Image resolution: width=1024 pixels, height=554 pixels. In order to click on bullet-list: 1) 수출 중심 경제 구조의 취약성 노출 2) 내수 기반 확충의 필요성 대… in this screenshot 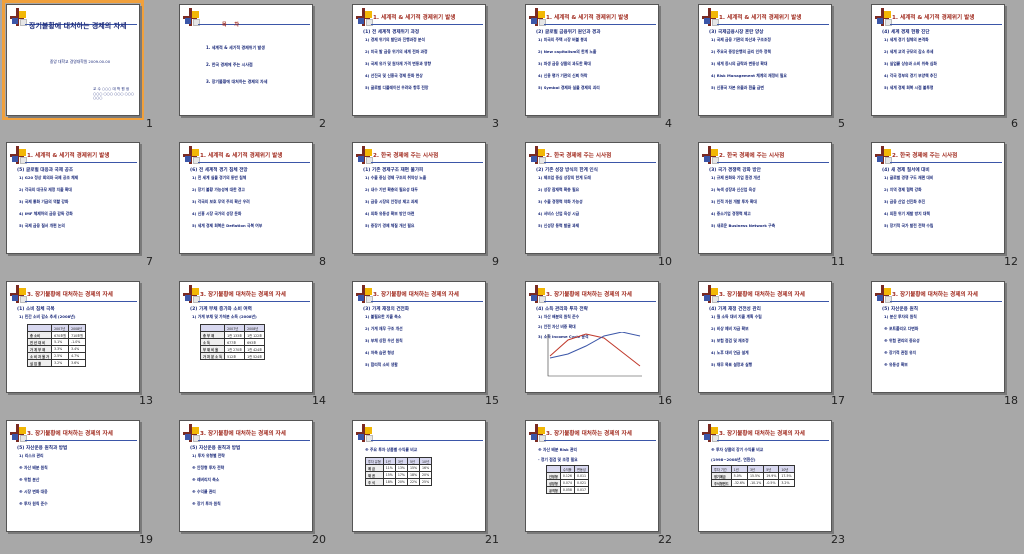, I will do `click(424, 205)`.